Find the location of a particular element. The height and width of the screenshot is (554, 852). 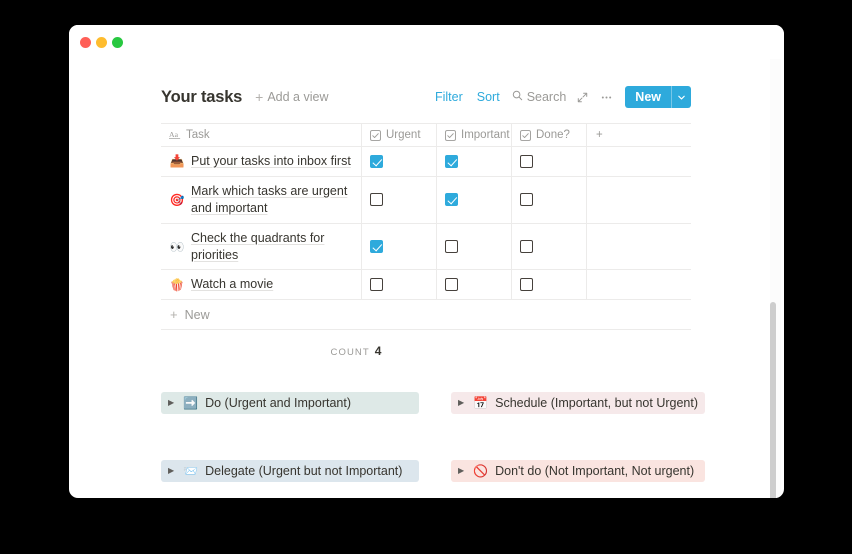

column-header-task-label: Task is located at coordinates (198, 135).